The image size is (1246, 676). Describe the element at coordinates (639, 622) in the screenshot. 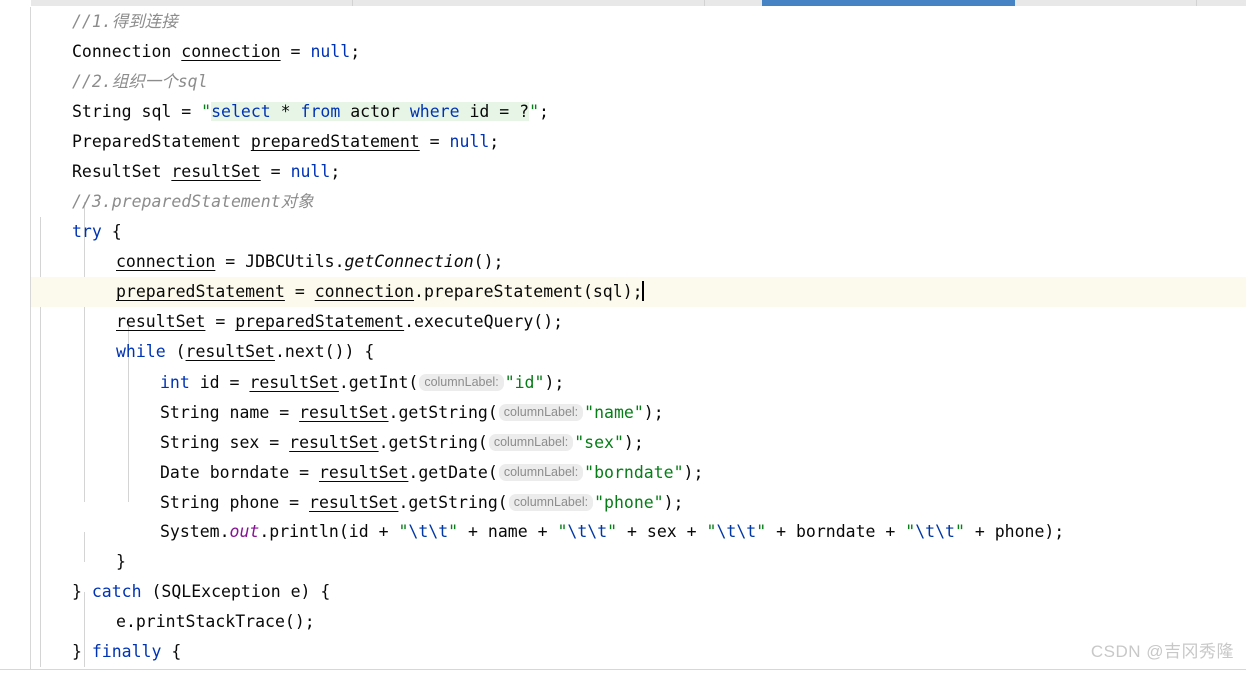

I see `code-line: e.printStackTrace();` at that location.